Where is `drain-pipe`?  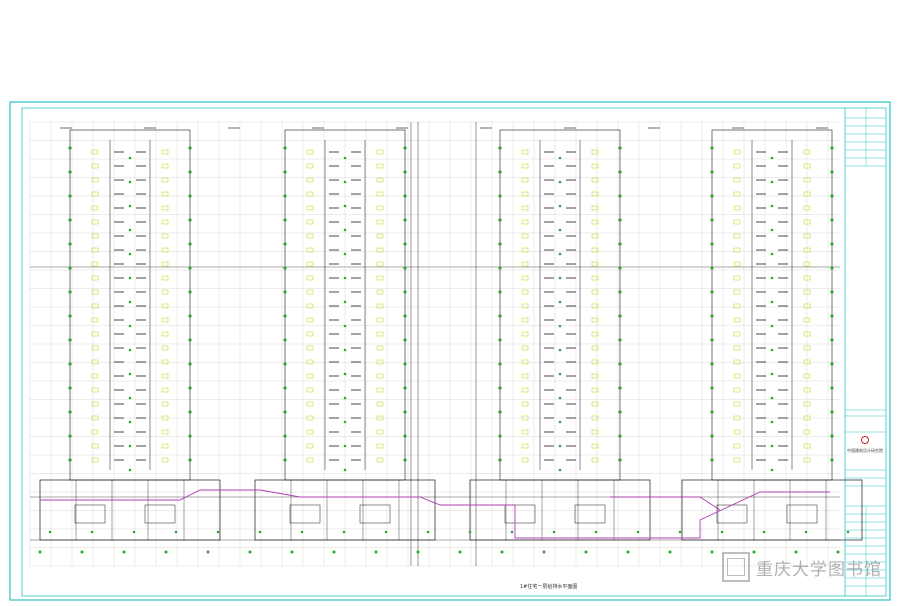
drain-pipe is located at coordinates (665, 503).